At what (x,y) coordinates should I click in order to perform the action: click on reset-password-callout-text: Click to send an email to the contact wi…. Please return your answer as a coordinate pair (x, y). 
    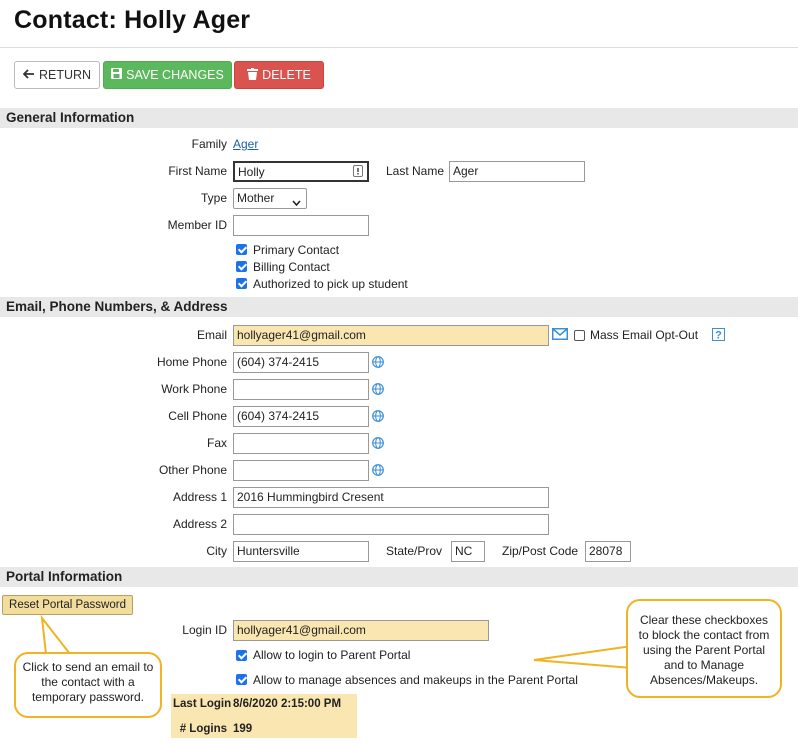
    Looking at the image, I should click on (88, 682).